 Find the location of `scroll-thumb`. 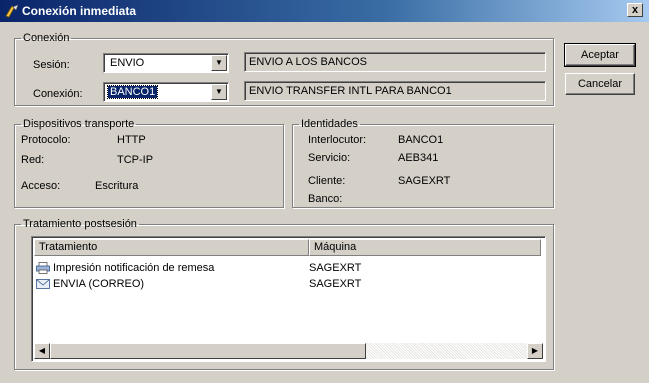

scroll-thumb is located at coordinates (208, 351).